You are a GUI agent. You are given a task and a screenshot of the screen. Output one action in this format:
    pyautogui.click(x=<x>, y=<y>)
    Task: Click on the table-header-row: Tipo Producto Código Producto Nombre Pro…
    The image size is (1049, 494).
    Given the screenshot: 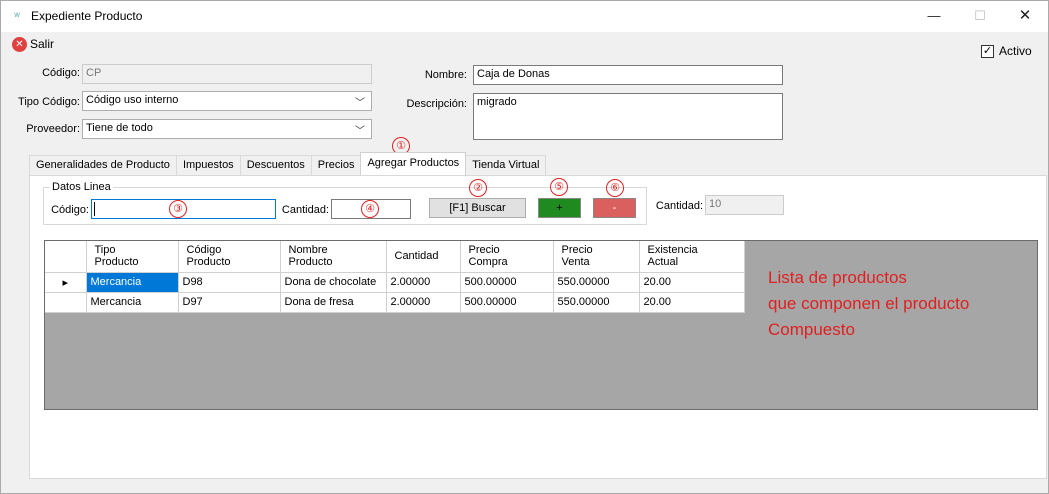 What is the action you would take?
    pyautogui.click(x=395, y=257)
    